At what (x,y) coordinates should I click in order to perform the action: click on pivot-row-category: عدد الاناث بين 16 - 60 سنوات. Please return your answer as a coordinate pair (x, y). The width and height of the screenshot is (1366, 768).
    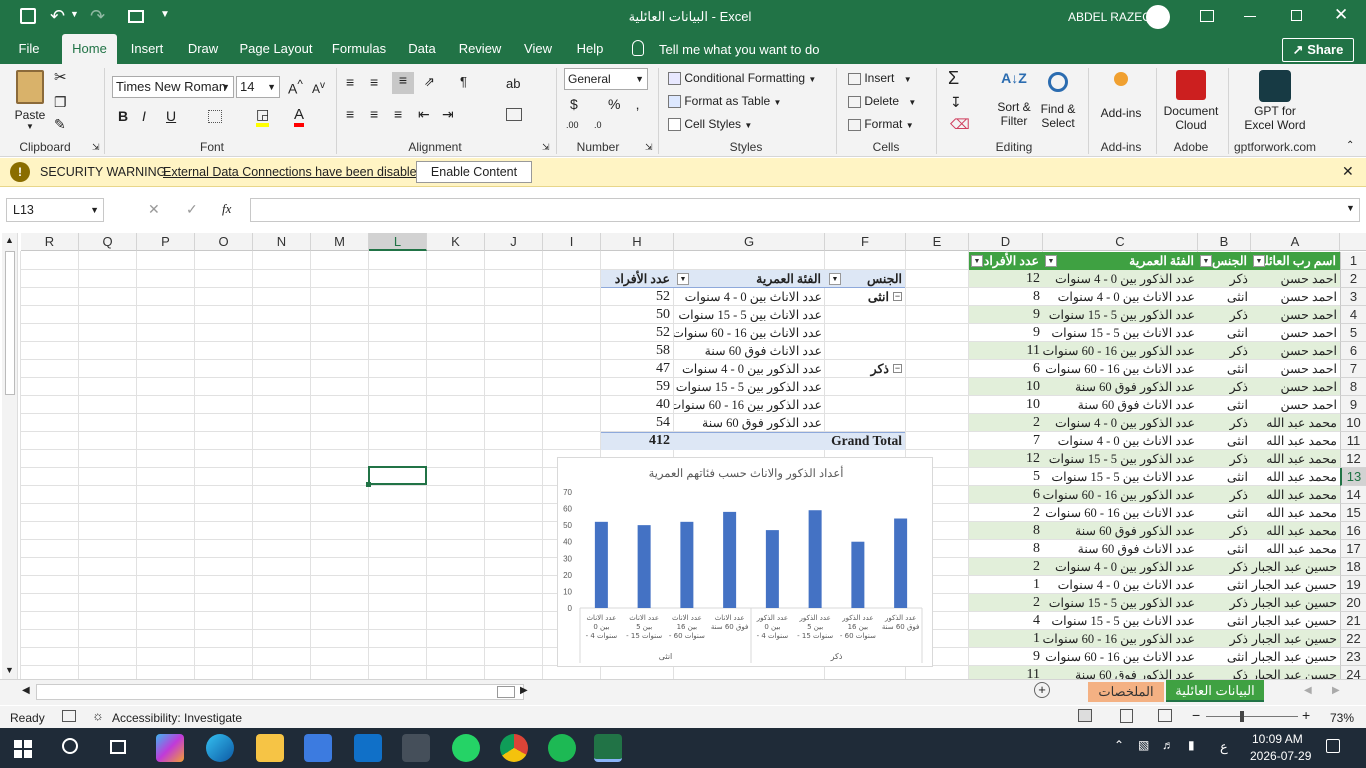
    Looking at the image, I should click on (749, 333).